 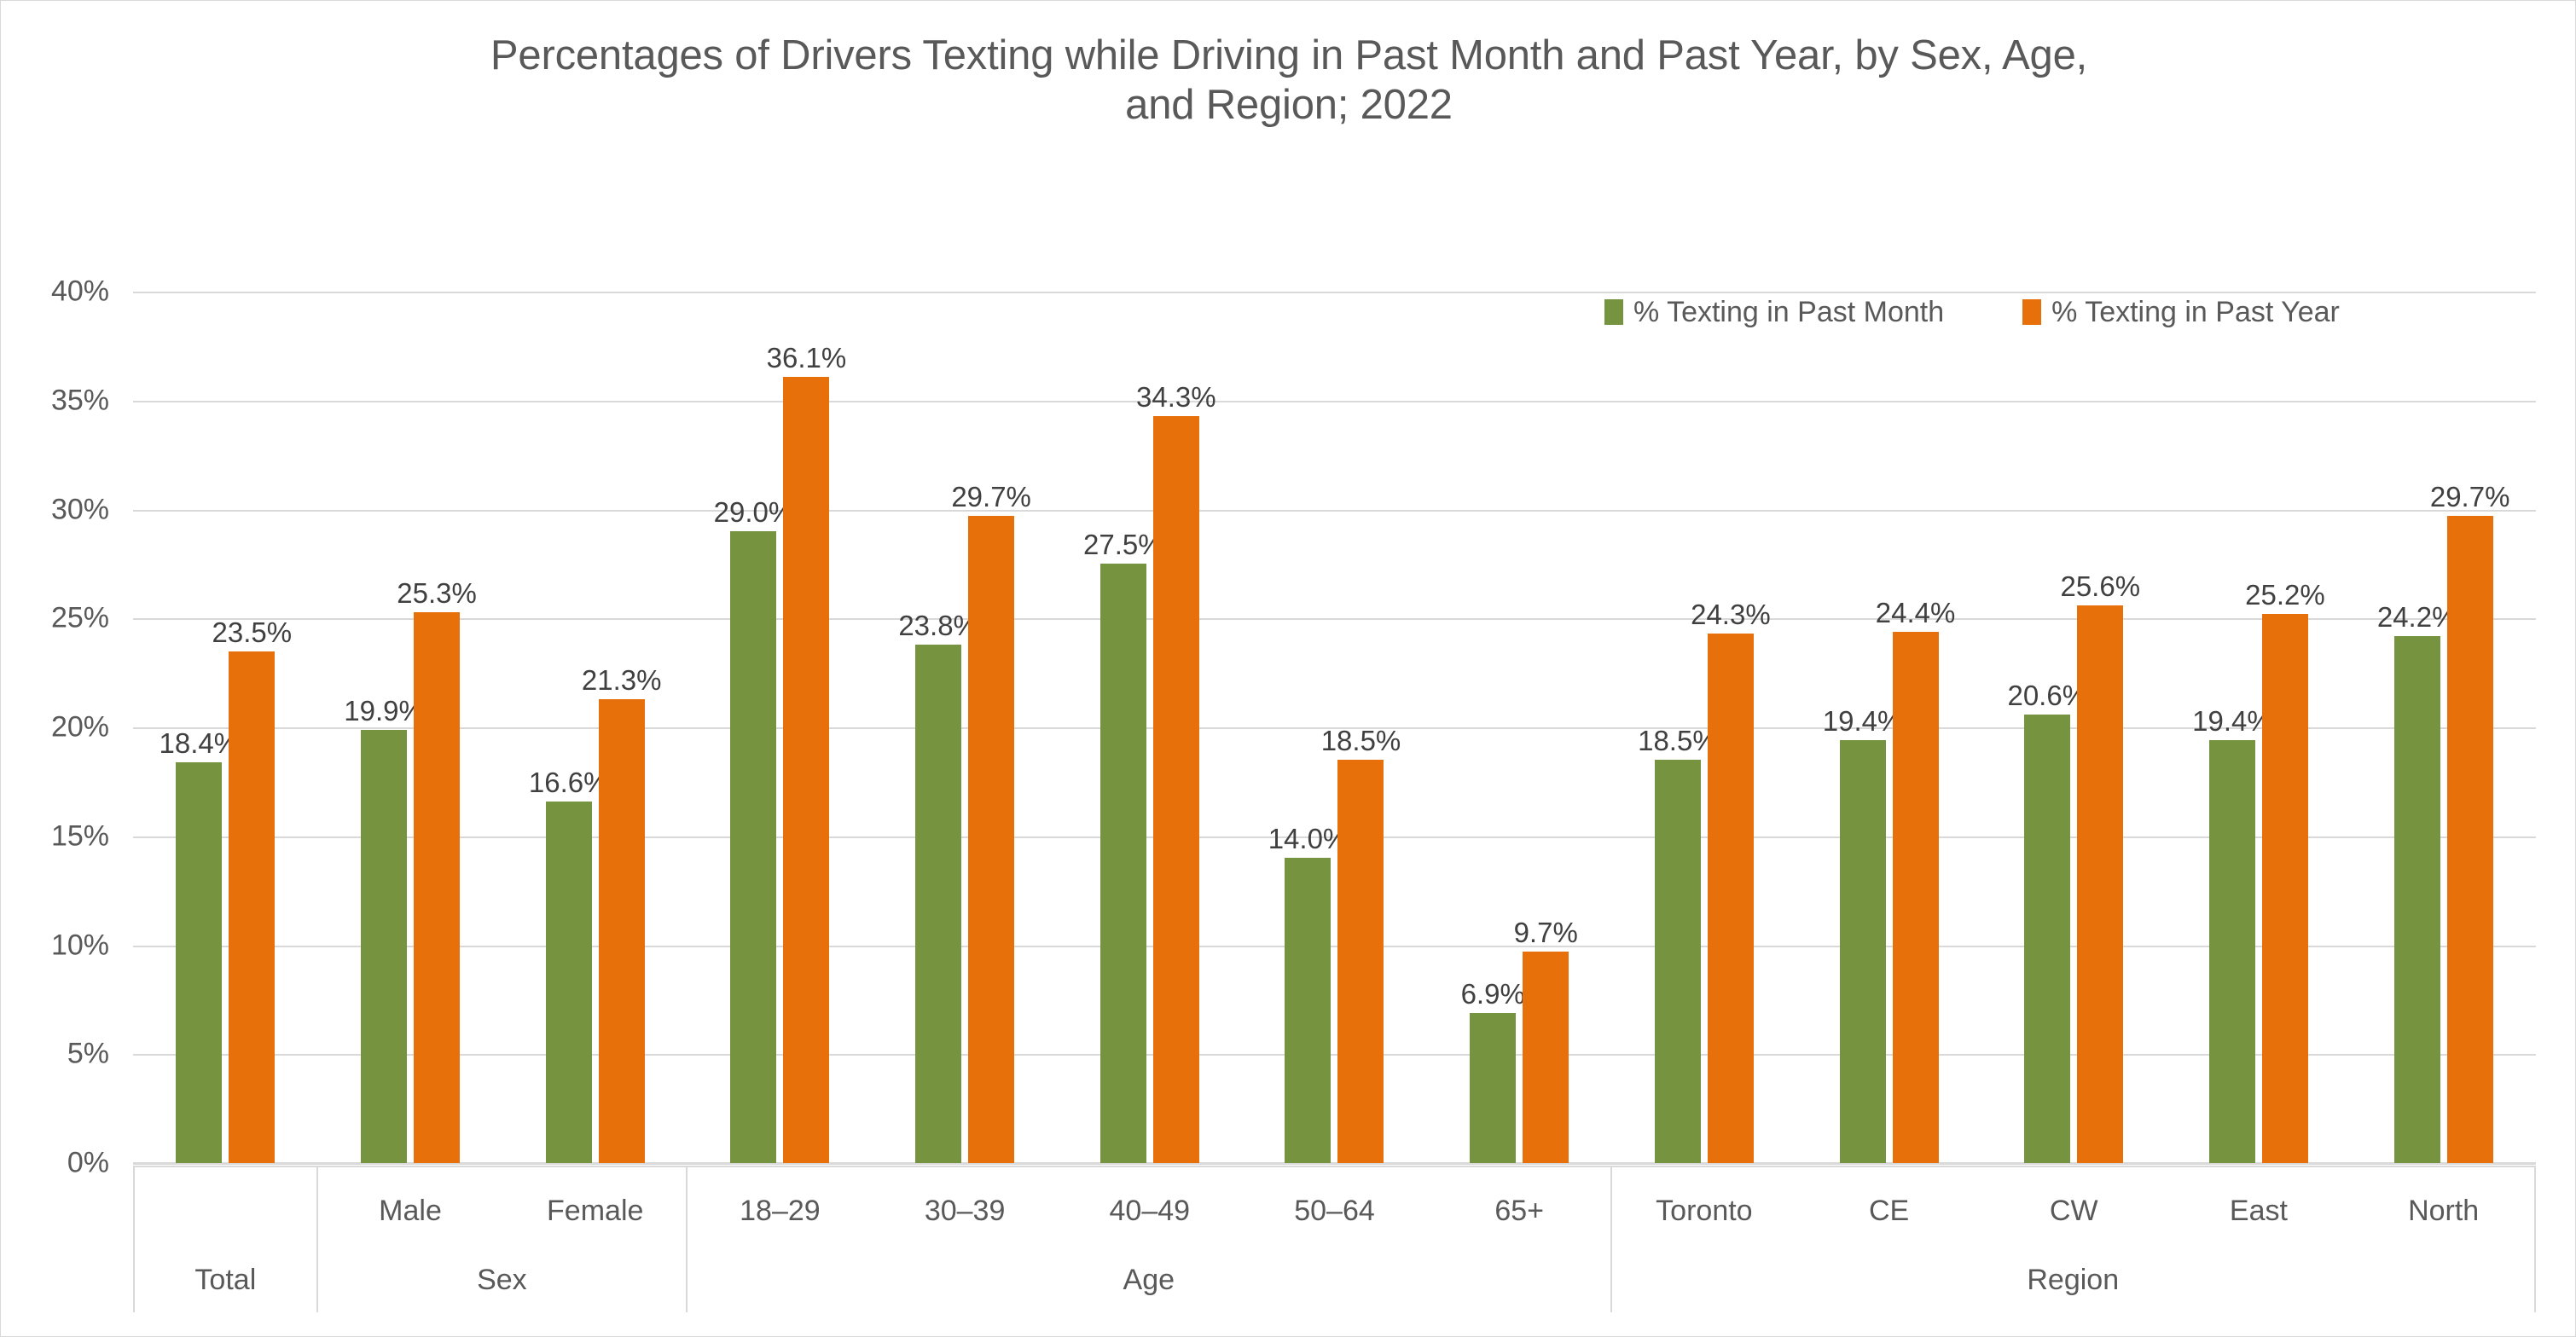 What do you see at coordinates (1519, 727) in the screenshot?
I see `bar-group: 6.9% 9.7%` at bounding box center [1519, 727].